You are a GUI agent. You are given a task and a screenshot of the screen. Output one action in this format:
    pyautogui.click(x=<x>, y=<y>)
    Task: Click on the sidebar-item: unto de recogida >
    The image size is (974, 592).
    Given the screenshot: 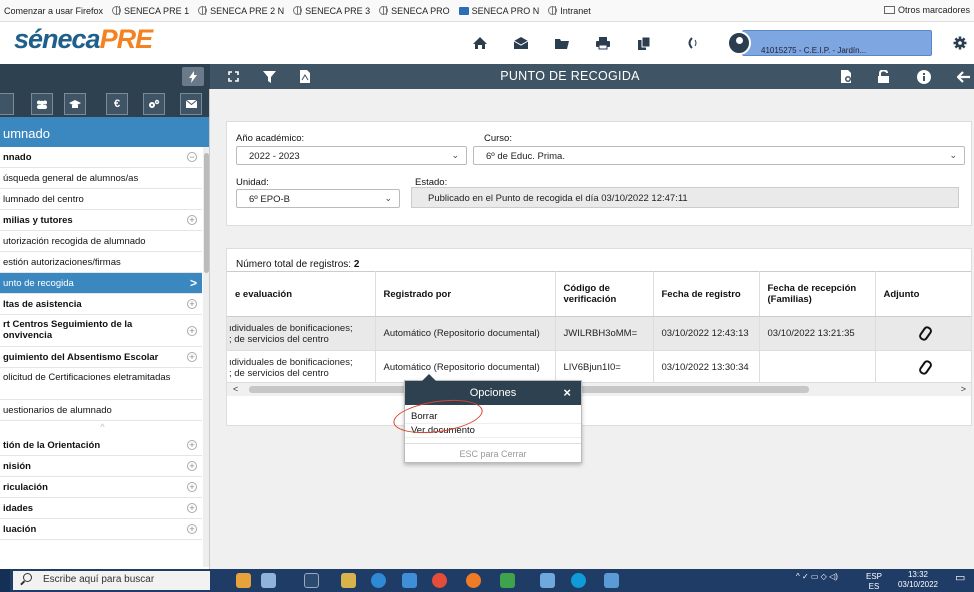 What is the action you would take?
    pyautogui.click(x=101, y=283)
    